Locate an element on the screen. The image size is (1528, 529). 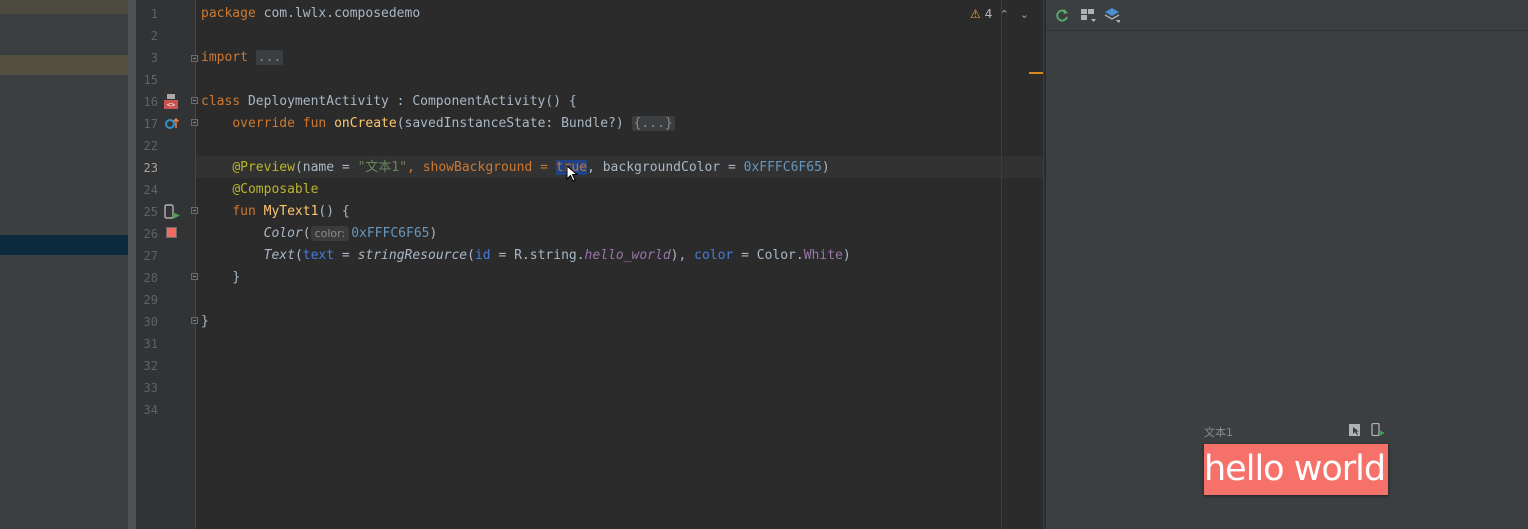
call-name: Text is located at coordinates (279, 255).